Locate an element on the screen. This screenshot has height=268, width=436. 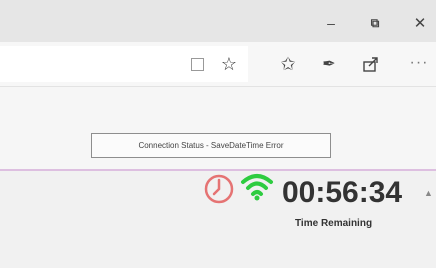
reading-view-icon is located at coordinates (197, 64).